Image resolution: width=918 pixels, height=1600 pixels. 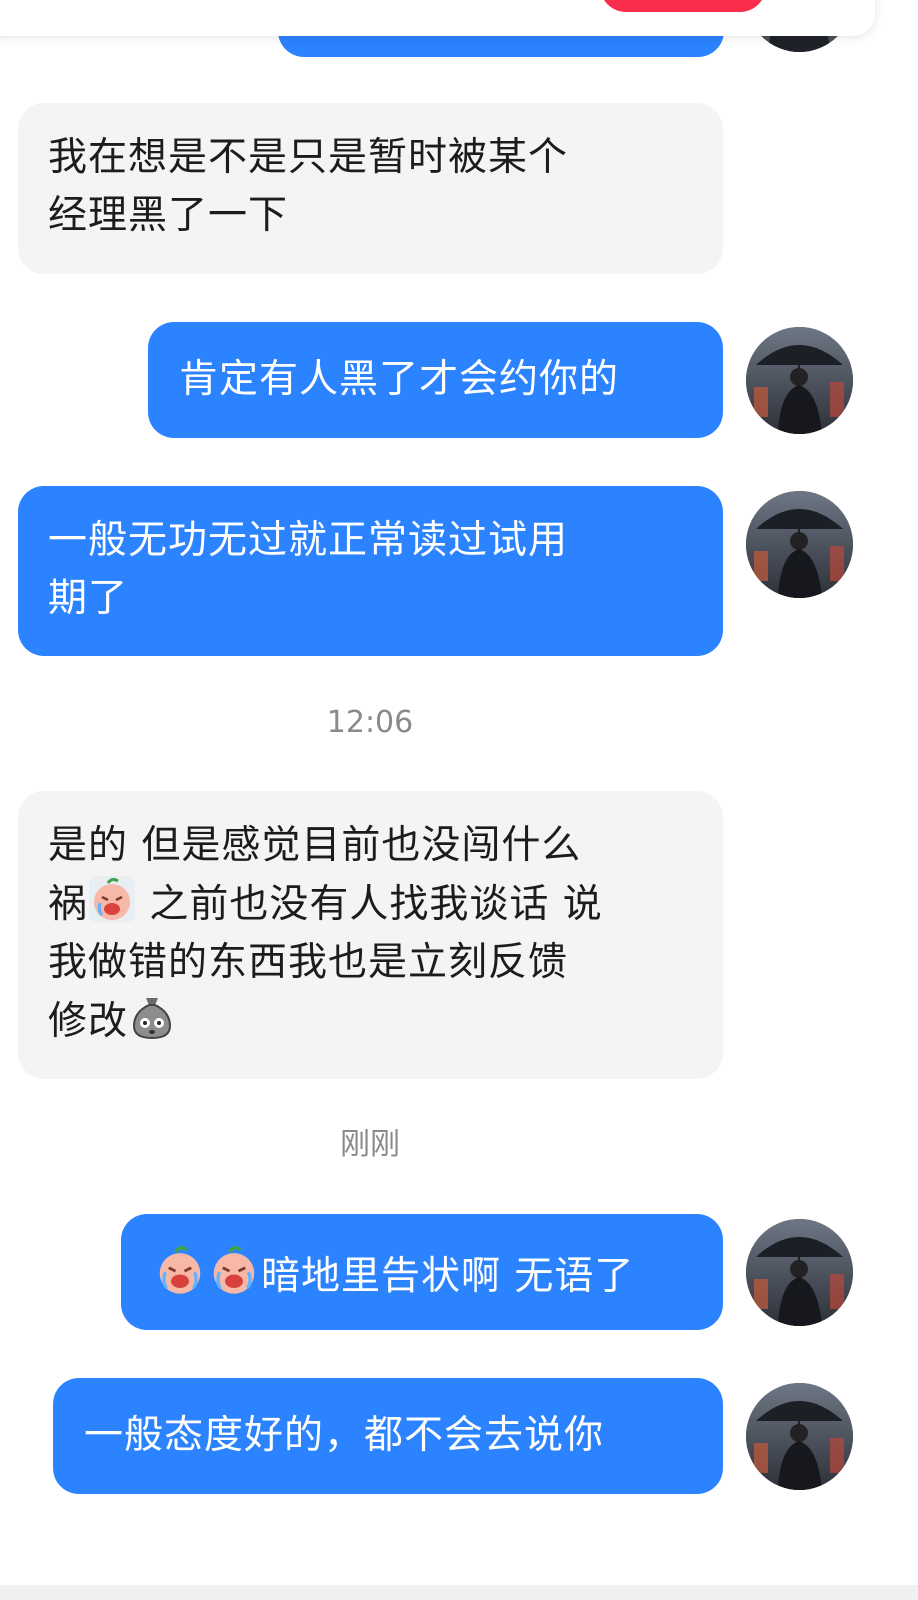 I want to click on message-text-line: 我在想是不是只是暂时被某个, so click(x=308, y=157).